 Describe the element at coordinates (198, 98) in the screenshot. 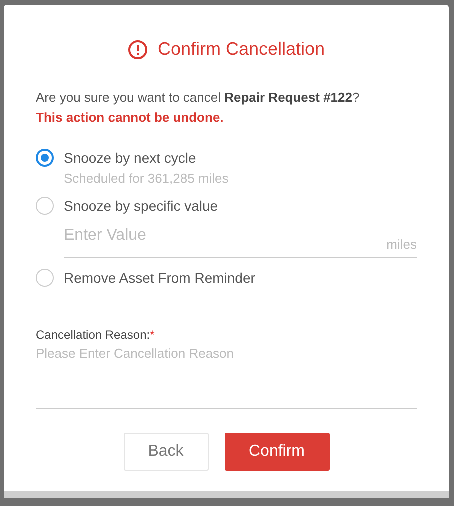

I see `confirm-message: Are you sure you want to cancel Repair Request #122?` at that location.